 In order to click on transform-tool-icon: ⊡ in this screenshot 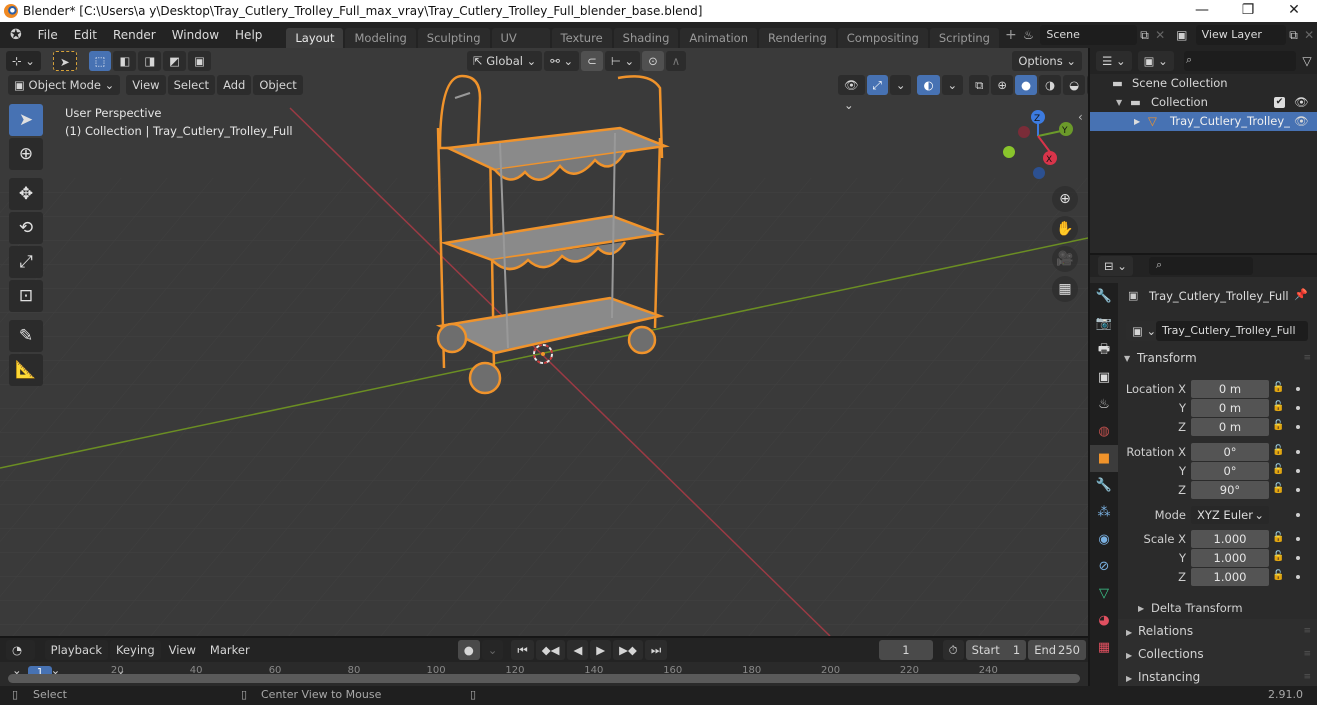, I will do `click(26, 296)`.